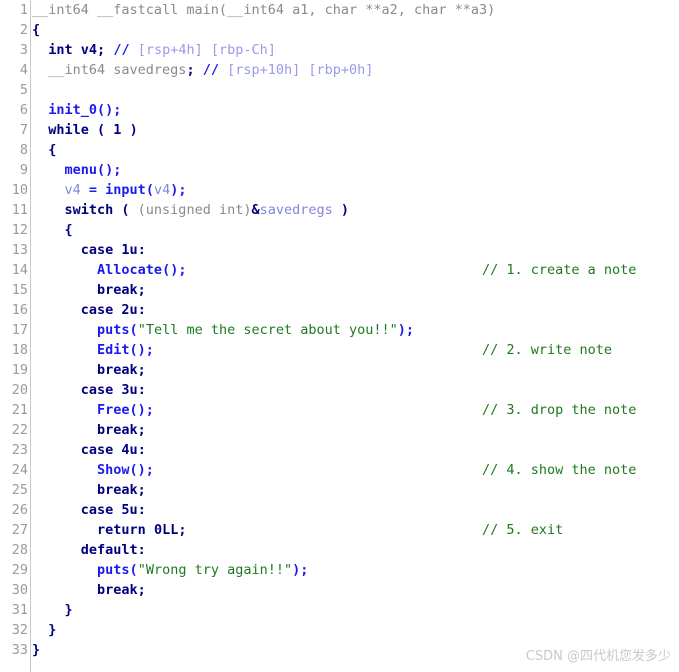  Describe the element at coordinates (355, 310) in the screenshot. I see `code-line: case 2u:` at that location.